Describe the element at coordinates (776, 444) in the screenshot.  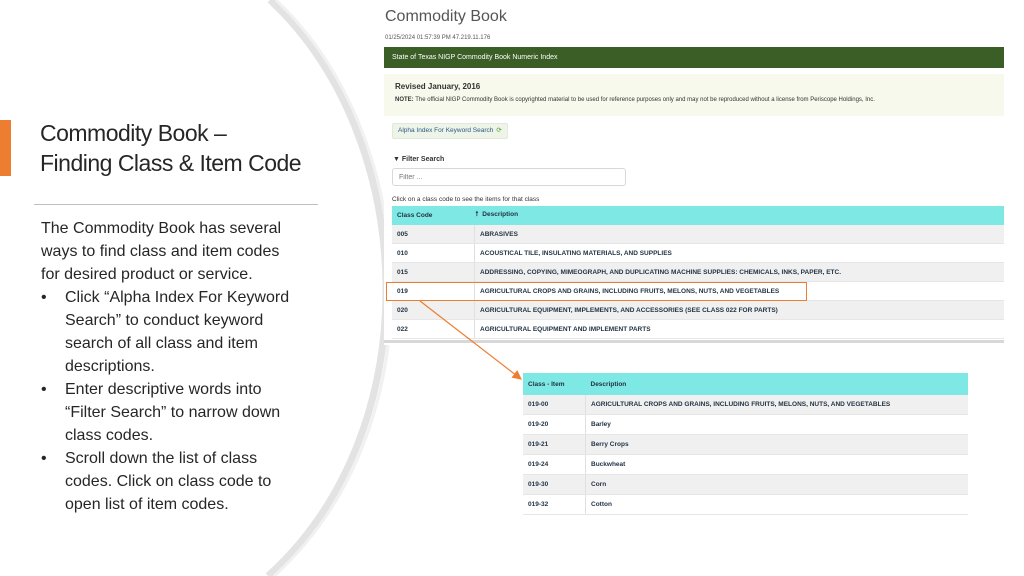
I see `item-description-cell: Berry Crops` at that location.